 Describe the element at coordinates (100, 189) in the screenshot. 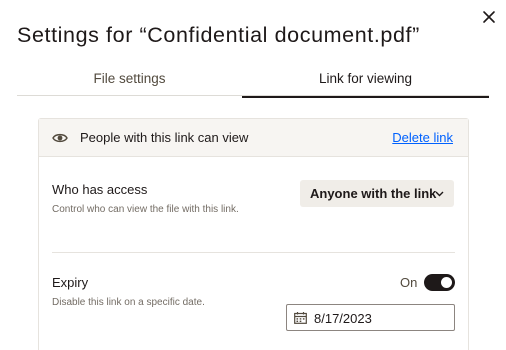

I see `access-label: Who has access` at that location.